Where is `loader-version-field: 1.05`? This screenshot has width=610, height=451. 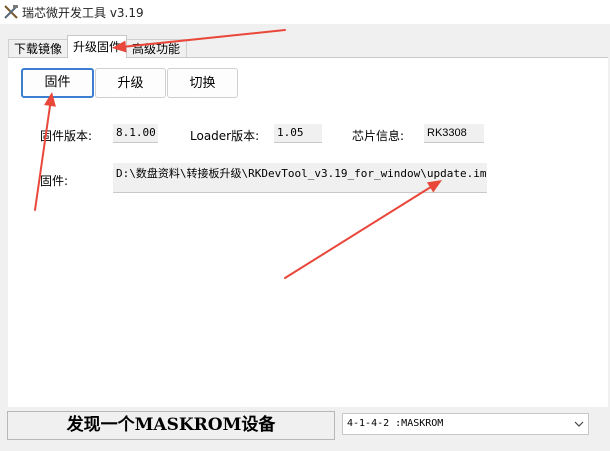 loader-version-field: 1.05 is located at coordinates (298, 133).